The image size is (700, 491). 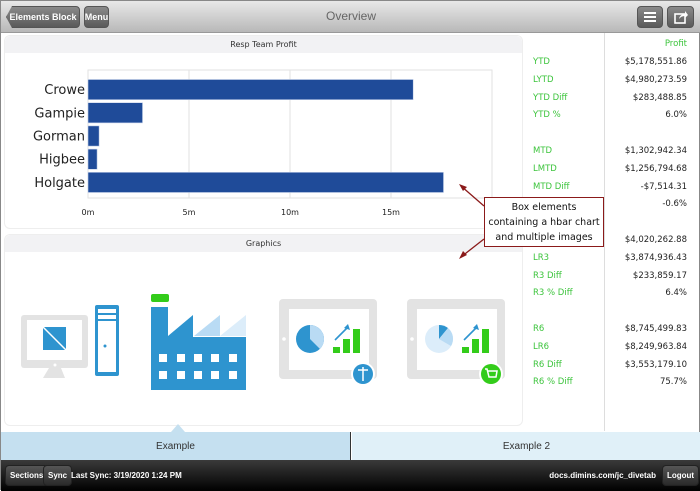 What do you see at coordinates (659, 275) in the screenshot?
I see `profit-value: $233,859.17` at bounding box center [659, 275].